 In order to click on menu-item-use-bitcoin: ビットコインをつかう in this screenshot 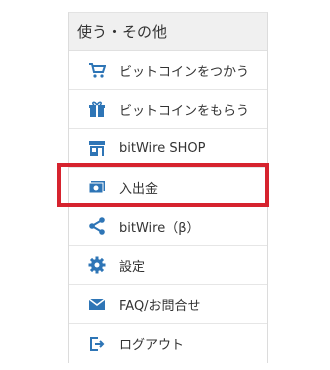, I will do `click(168, 70)`.